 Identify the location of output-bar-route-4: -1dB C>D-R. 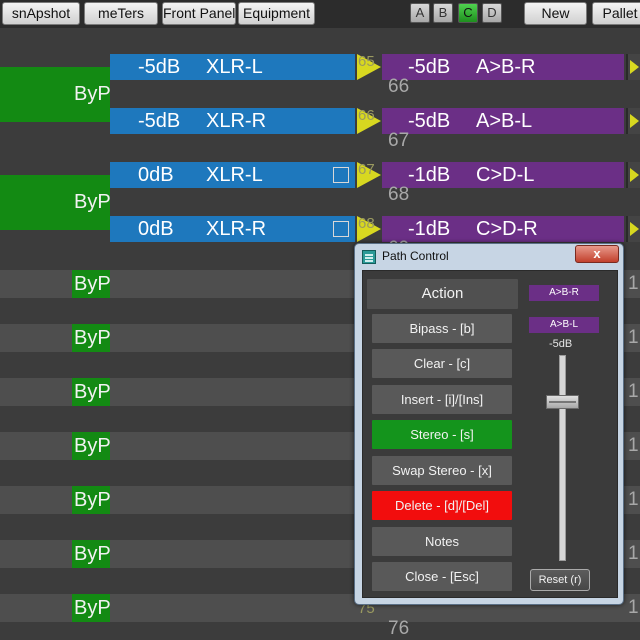
(503, 229).